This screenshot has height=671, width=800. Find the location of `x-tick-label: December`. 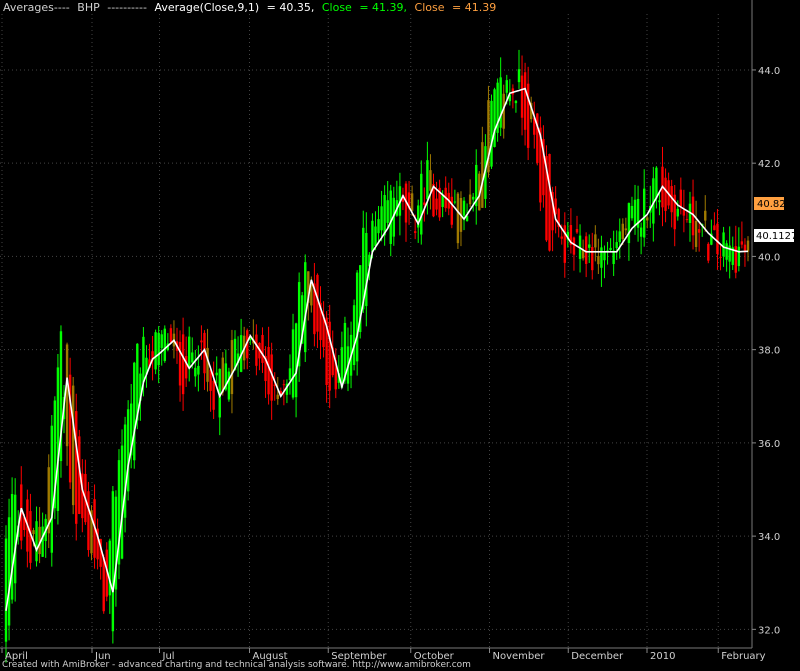

x-tick-label: December is located at coordinates (597, 656).